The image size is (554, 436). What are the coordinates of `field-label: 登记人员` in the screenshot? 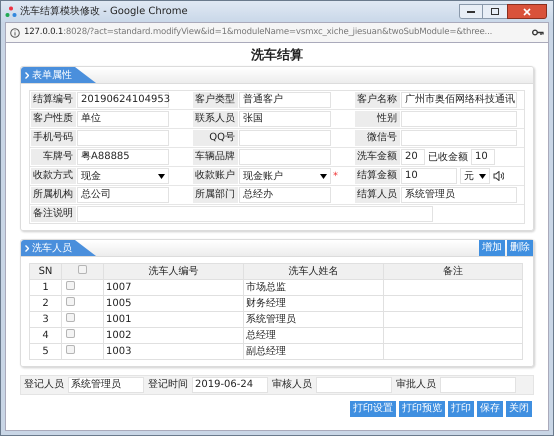 It's located at (44, 385).